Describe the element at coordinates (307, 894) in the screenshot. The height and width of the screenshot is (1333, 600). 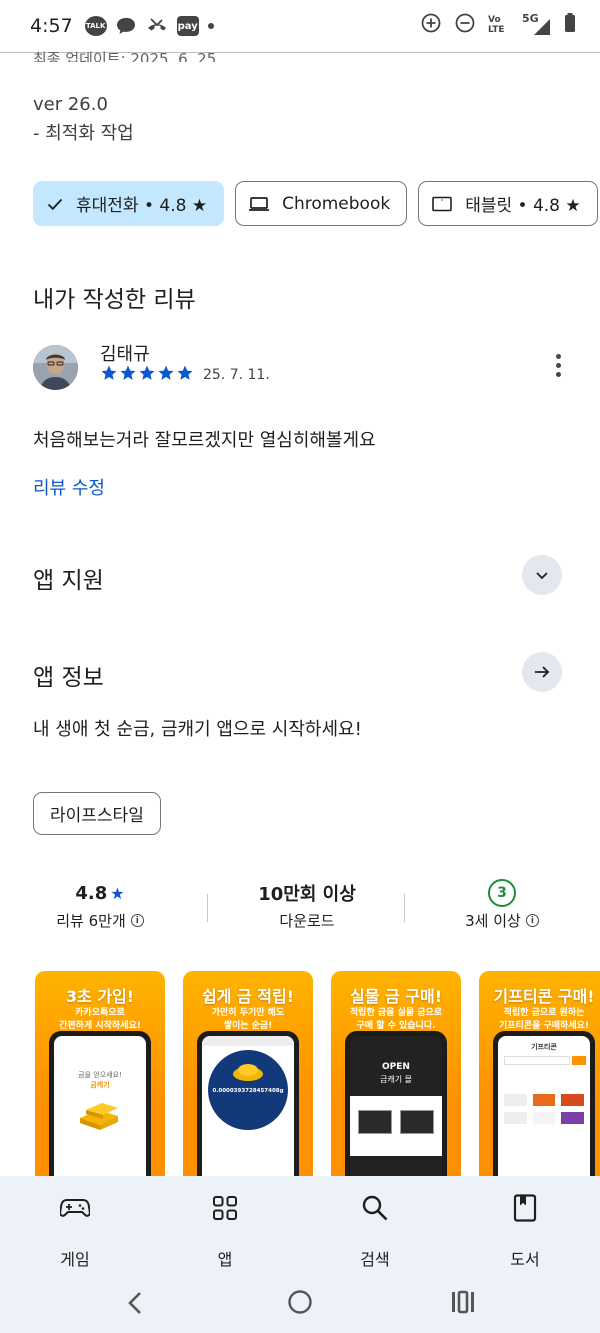
I see `downloads-value: 10만회 이상` at that location.